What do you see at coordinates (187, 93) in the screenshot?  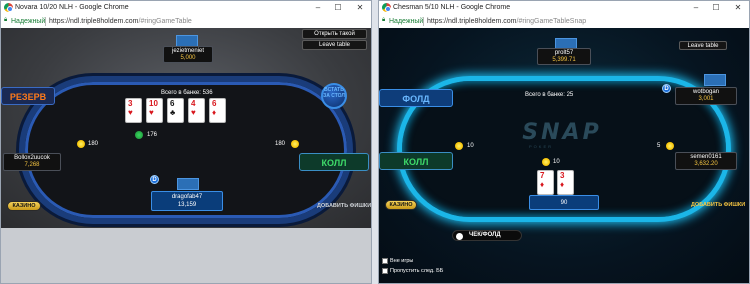 I see `pot-label: Всего в банке: 536` at bounding box center [187, 93].